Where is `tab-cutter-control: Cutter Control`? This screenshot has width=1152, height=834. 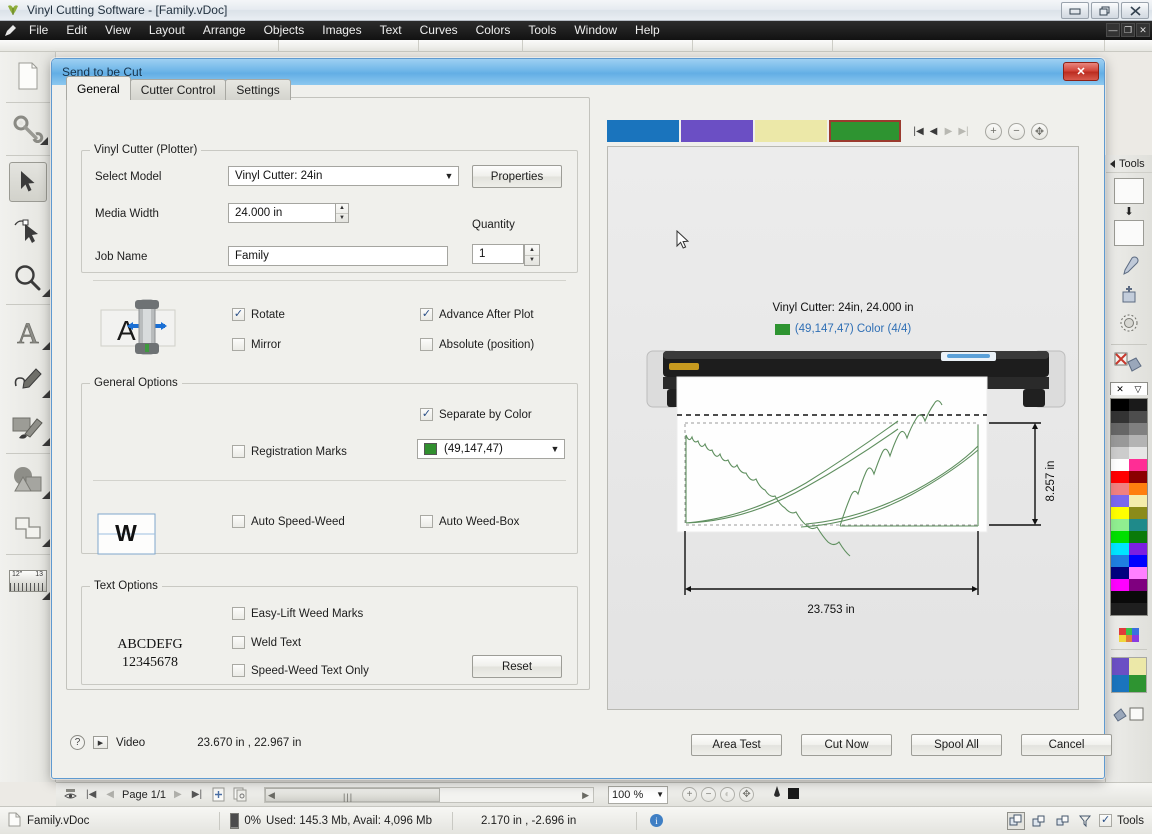 tab-cutter-control: Cutter Control is located at coordinates (178, 89).